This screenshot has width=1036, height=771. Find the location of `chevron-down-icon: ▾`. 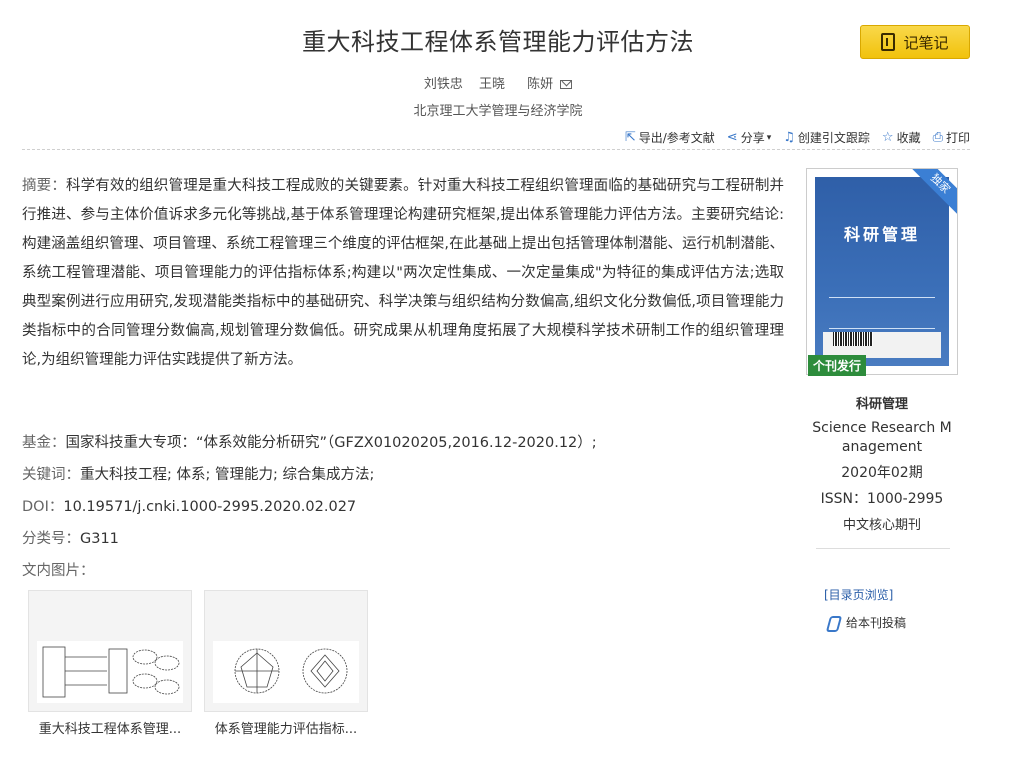

chevron-down-icon: ▾ is located at coordinates (769, 137).